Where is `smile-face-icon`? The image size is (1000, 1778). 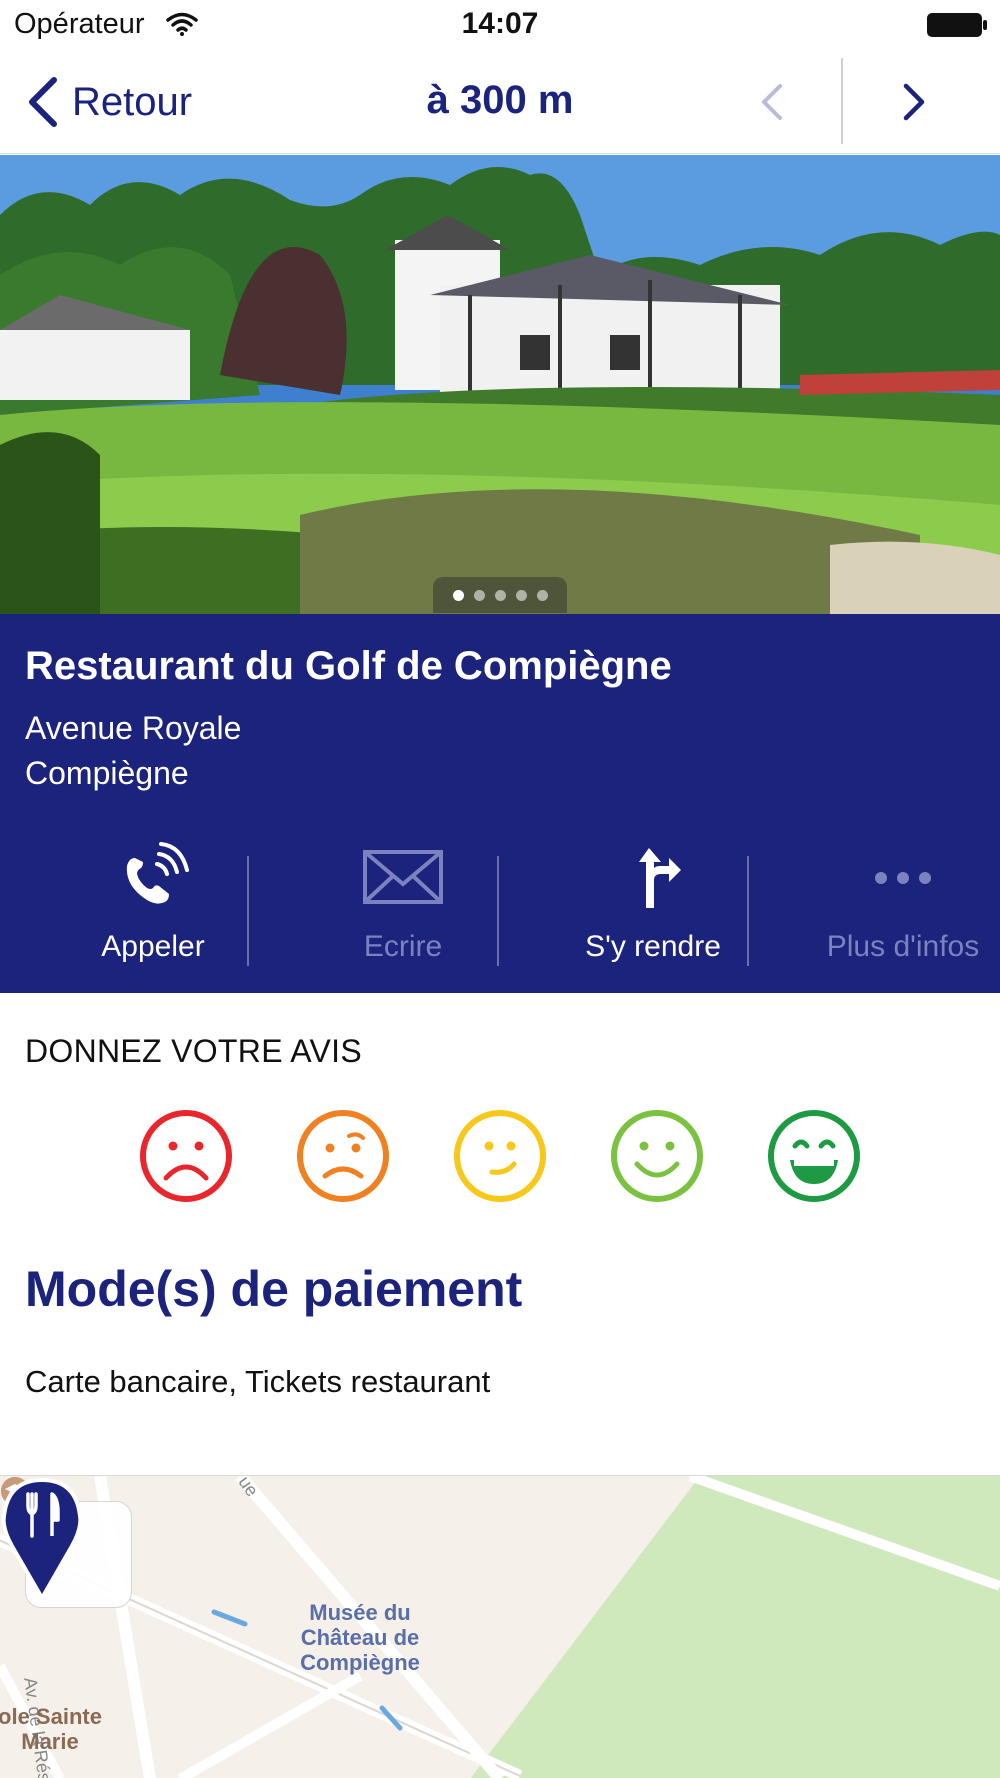 smile-face-icon is located at coordinates (657, 1156).